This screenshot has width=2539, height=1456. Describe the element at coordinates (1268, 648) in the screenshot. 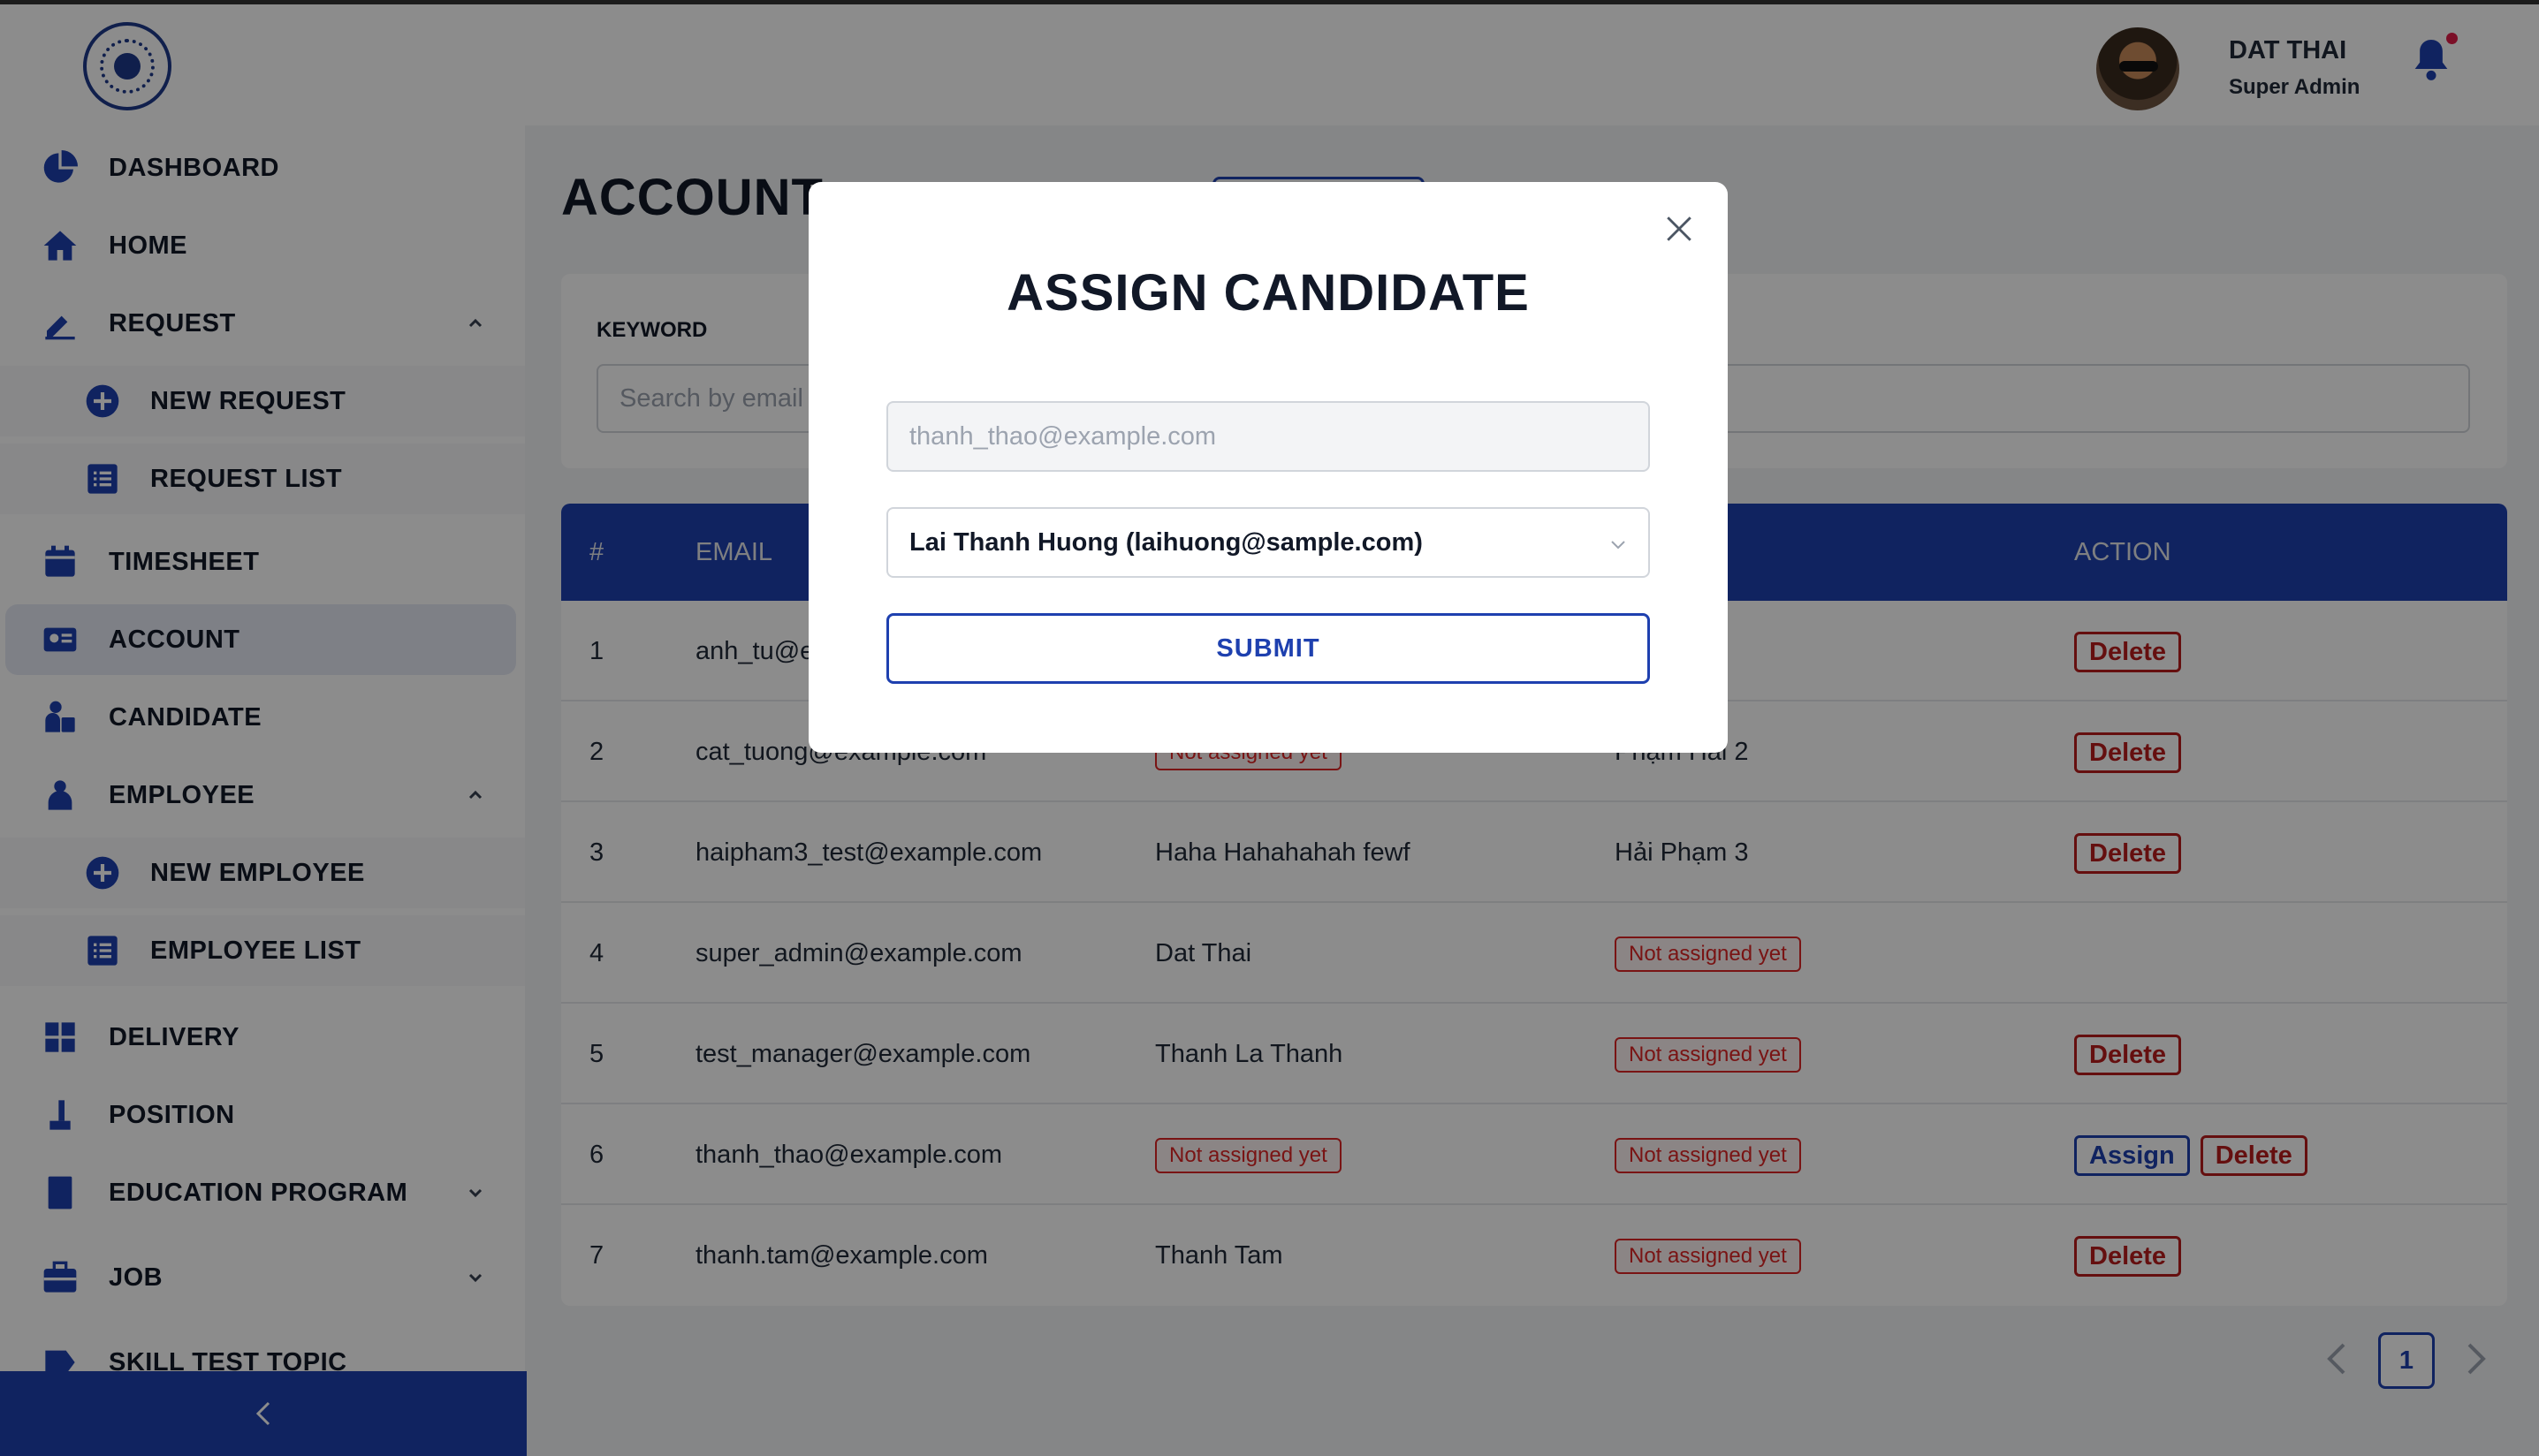

I see `submit-button: SUBMIT` at that location.